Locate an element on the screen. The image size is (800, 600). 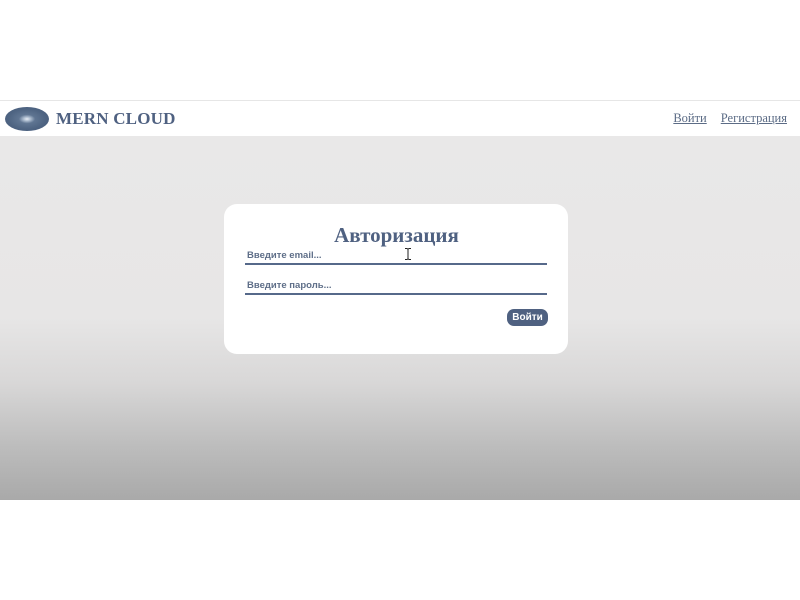
login-card: Авторизация Войти is located at coordinates (396, 279).